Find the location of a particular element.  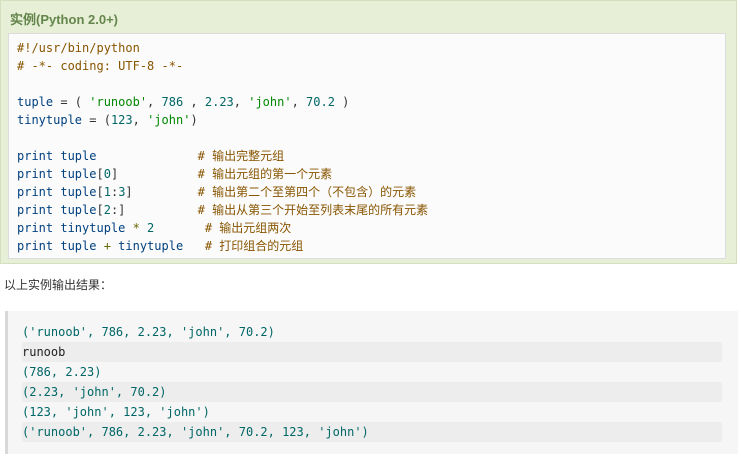

code-token: 'runoob' is located at coordinates (118, 102).